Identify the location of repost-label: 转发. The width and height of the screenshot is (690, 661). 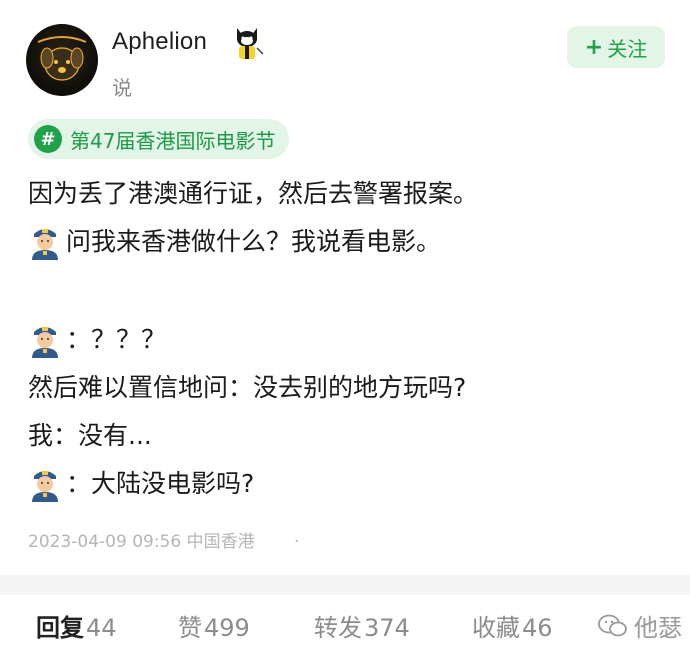
(338, 628).